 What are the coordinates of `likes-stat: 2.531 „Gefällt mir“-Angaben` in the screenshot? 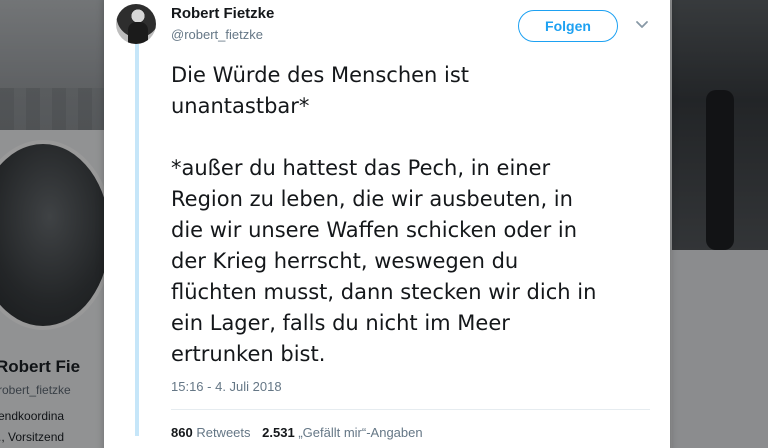 It's located at (342, 432).